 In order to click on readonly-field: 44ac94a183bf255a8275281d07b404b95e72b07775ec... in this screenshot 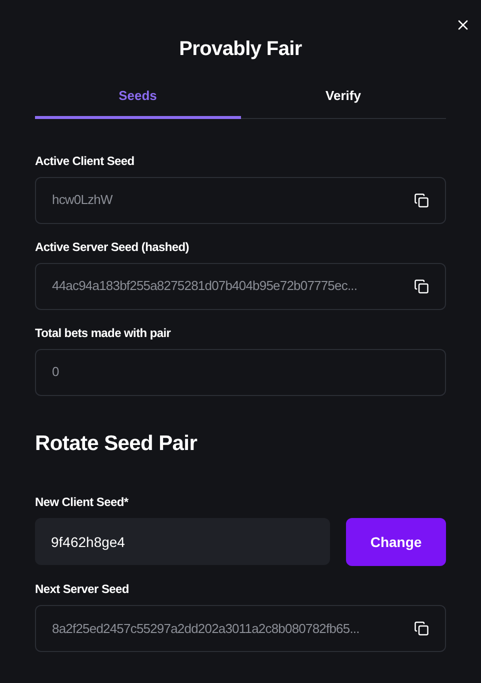, I will do `click(240, 286)`.